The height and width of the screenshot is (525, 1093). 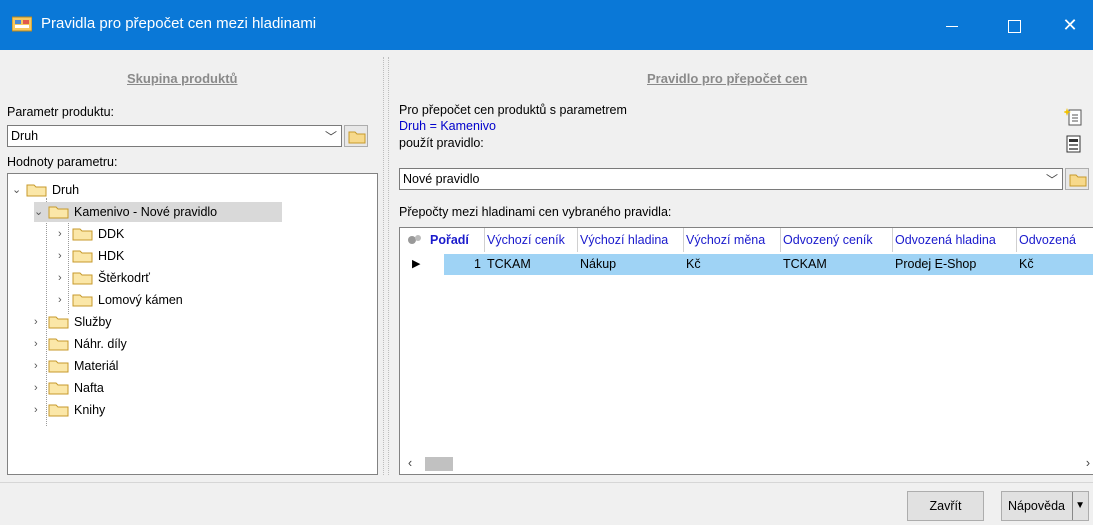 I want to click on help-button: Nápověda ▼, so click(x=1045, y=506).